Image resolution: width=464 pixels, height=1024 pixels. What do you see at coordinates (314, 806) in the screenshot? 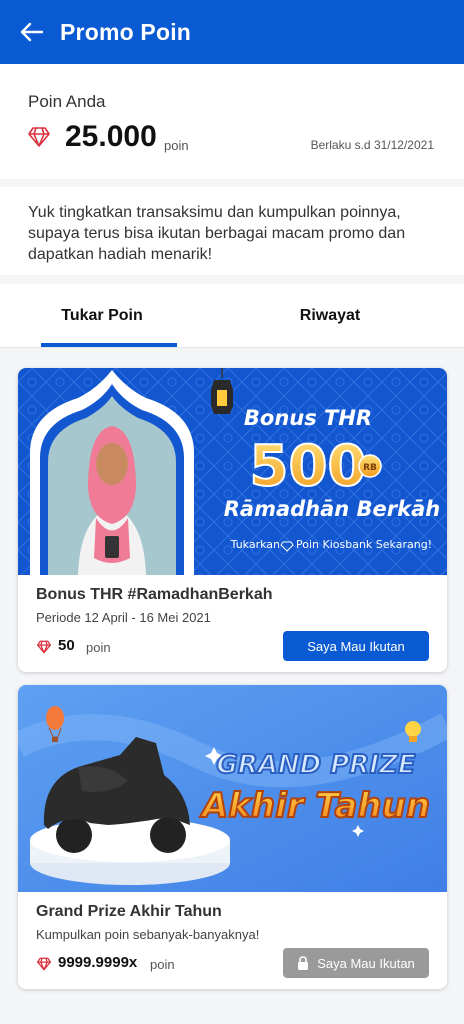
I see `banner-line2: Akhir Tahun` at bounding box center [314, 806].